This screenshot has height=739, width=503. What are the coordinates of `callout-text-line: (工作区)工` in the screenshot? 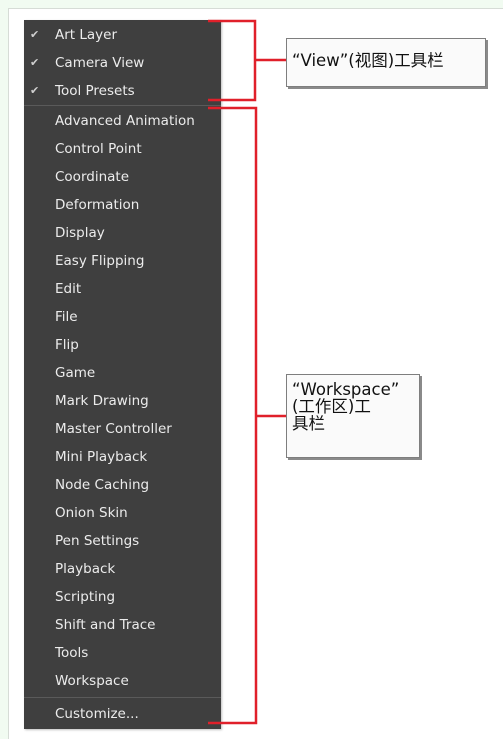 It's located at (331, 406).